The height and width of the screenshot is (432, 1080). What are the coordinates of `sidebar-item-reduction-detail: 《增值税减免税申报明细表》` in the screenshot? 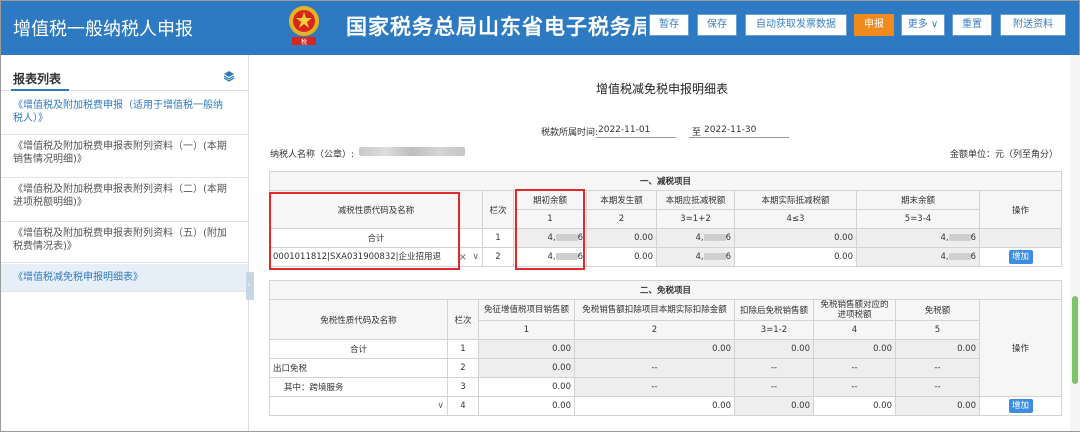 It's located at (124, 278).